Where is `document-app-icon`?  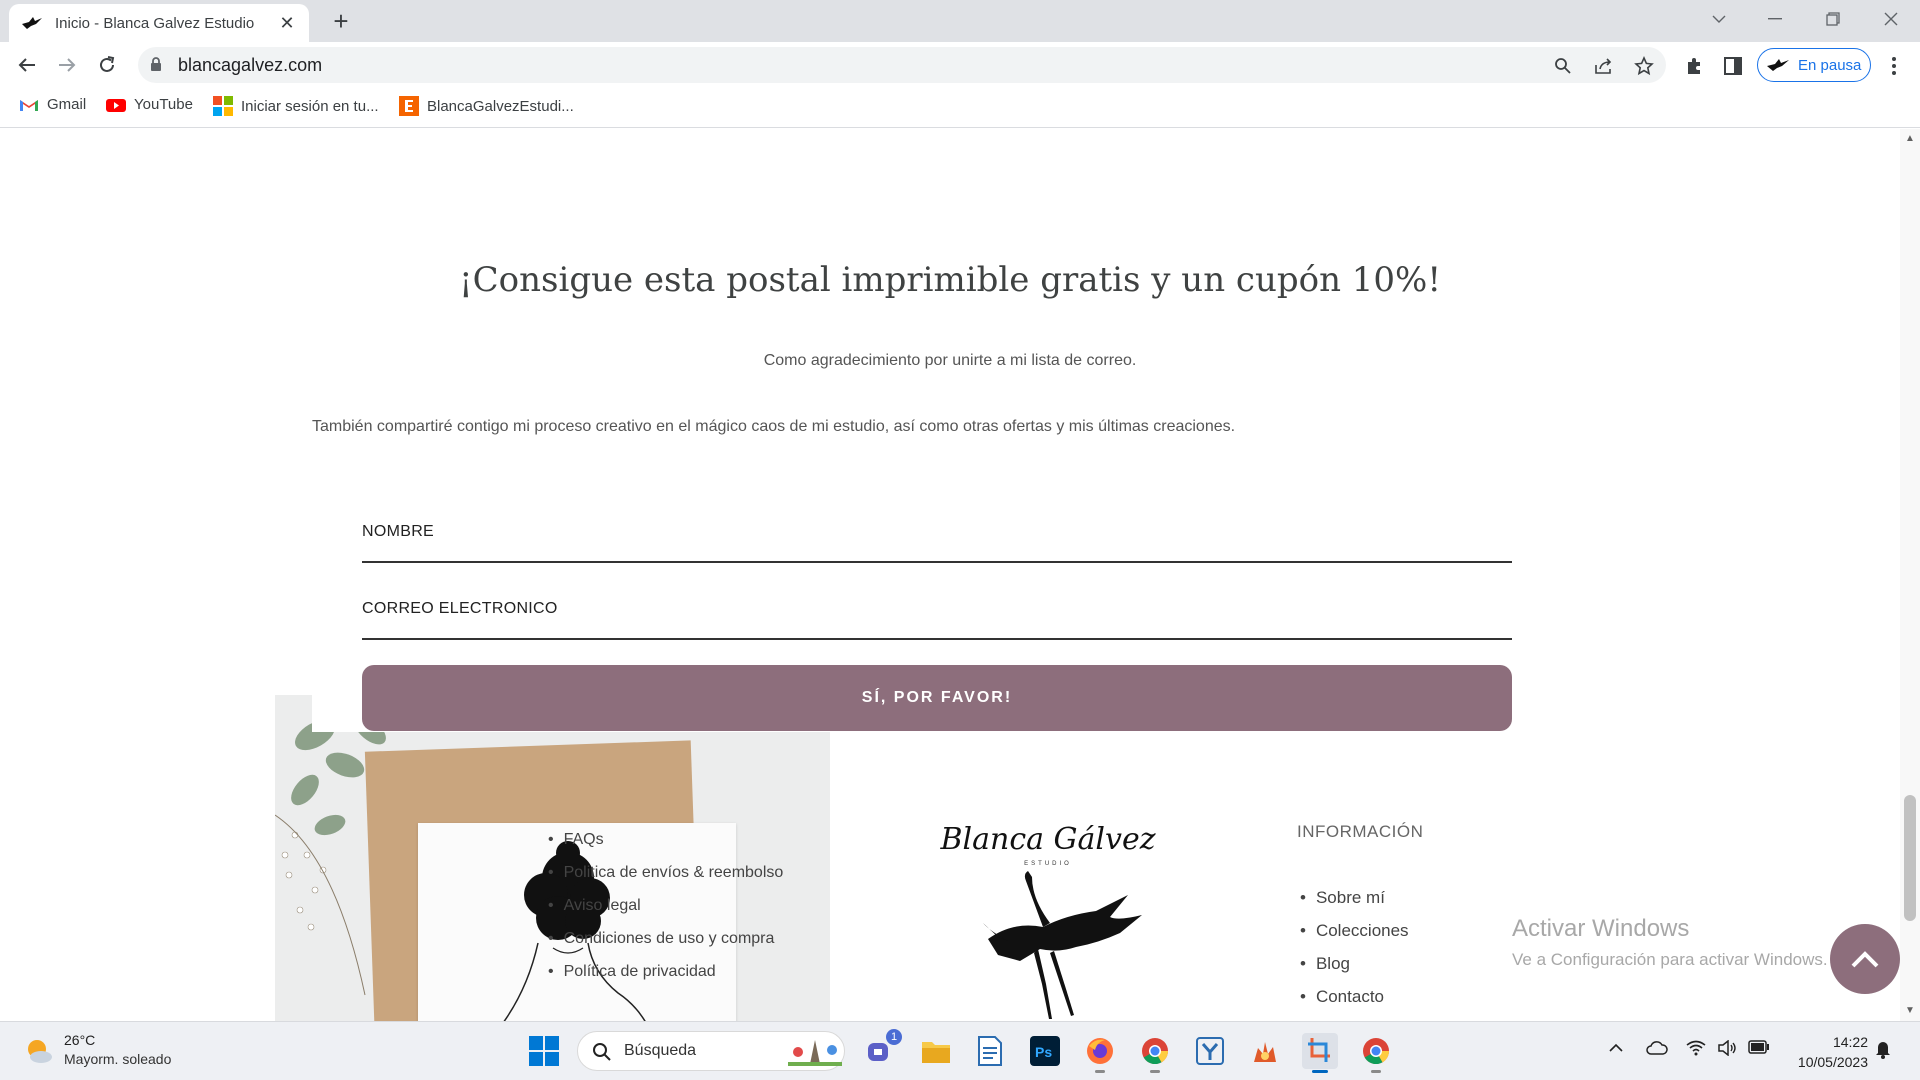
document-app-icon is located at coordinates (990, 1051).